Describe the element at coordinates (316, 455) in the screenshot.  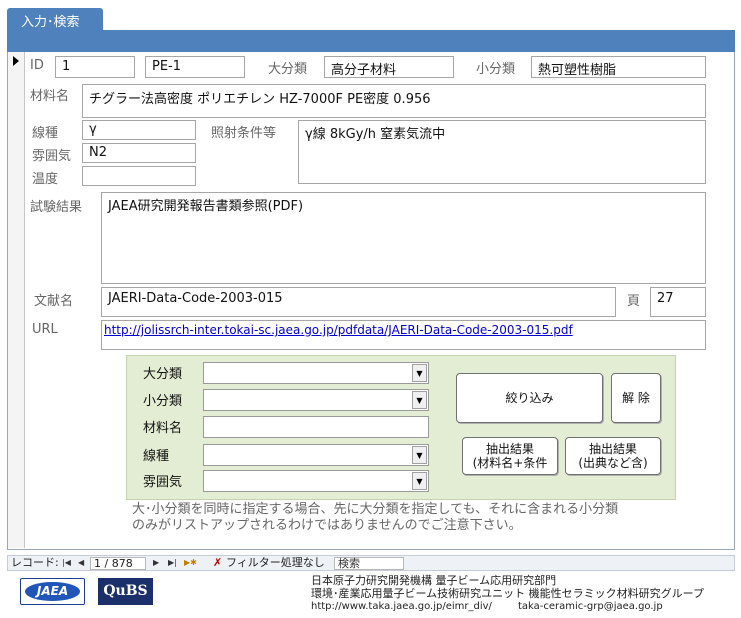
I see `filter-radiation-combo: ▼` at that location.